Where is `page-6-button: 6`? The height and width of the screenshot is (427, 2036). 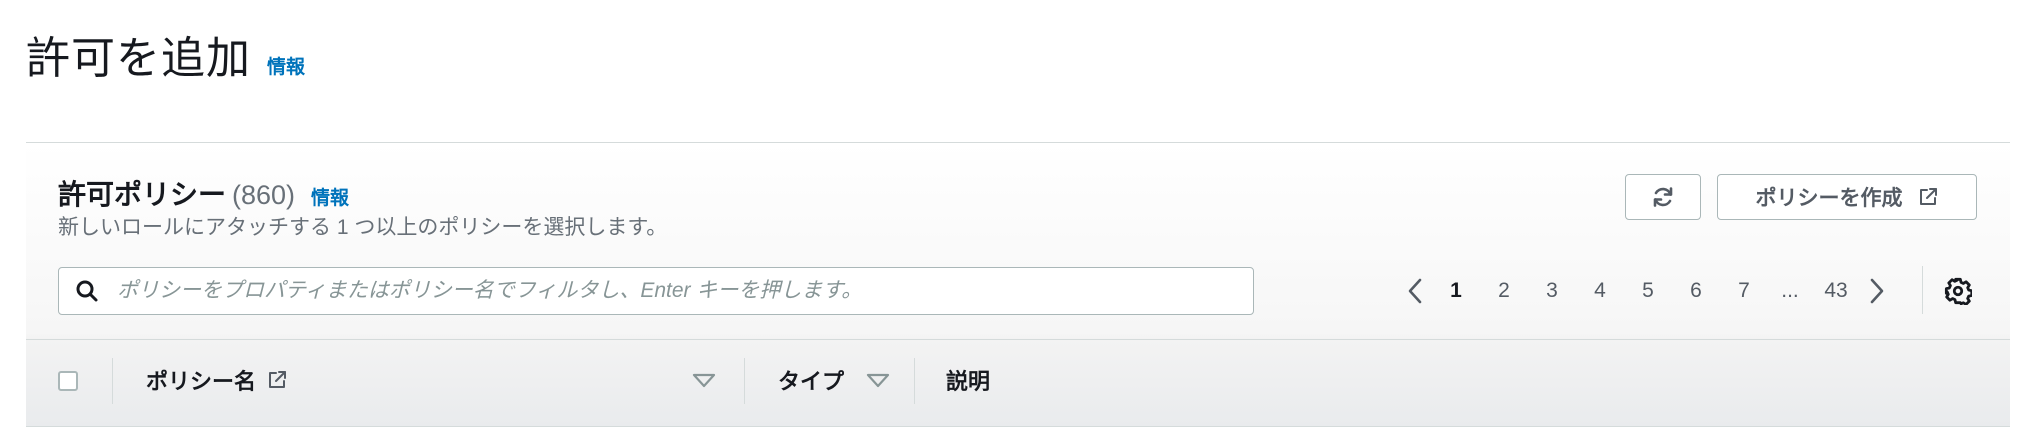 page-6-button: 6 is located at coordinates (1696, 291).